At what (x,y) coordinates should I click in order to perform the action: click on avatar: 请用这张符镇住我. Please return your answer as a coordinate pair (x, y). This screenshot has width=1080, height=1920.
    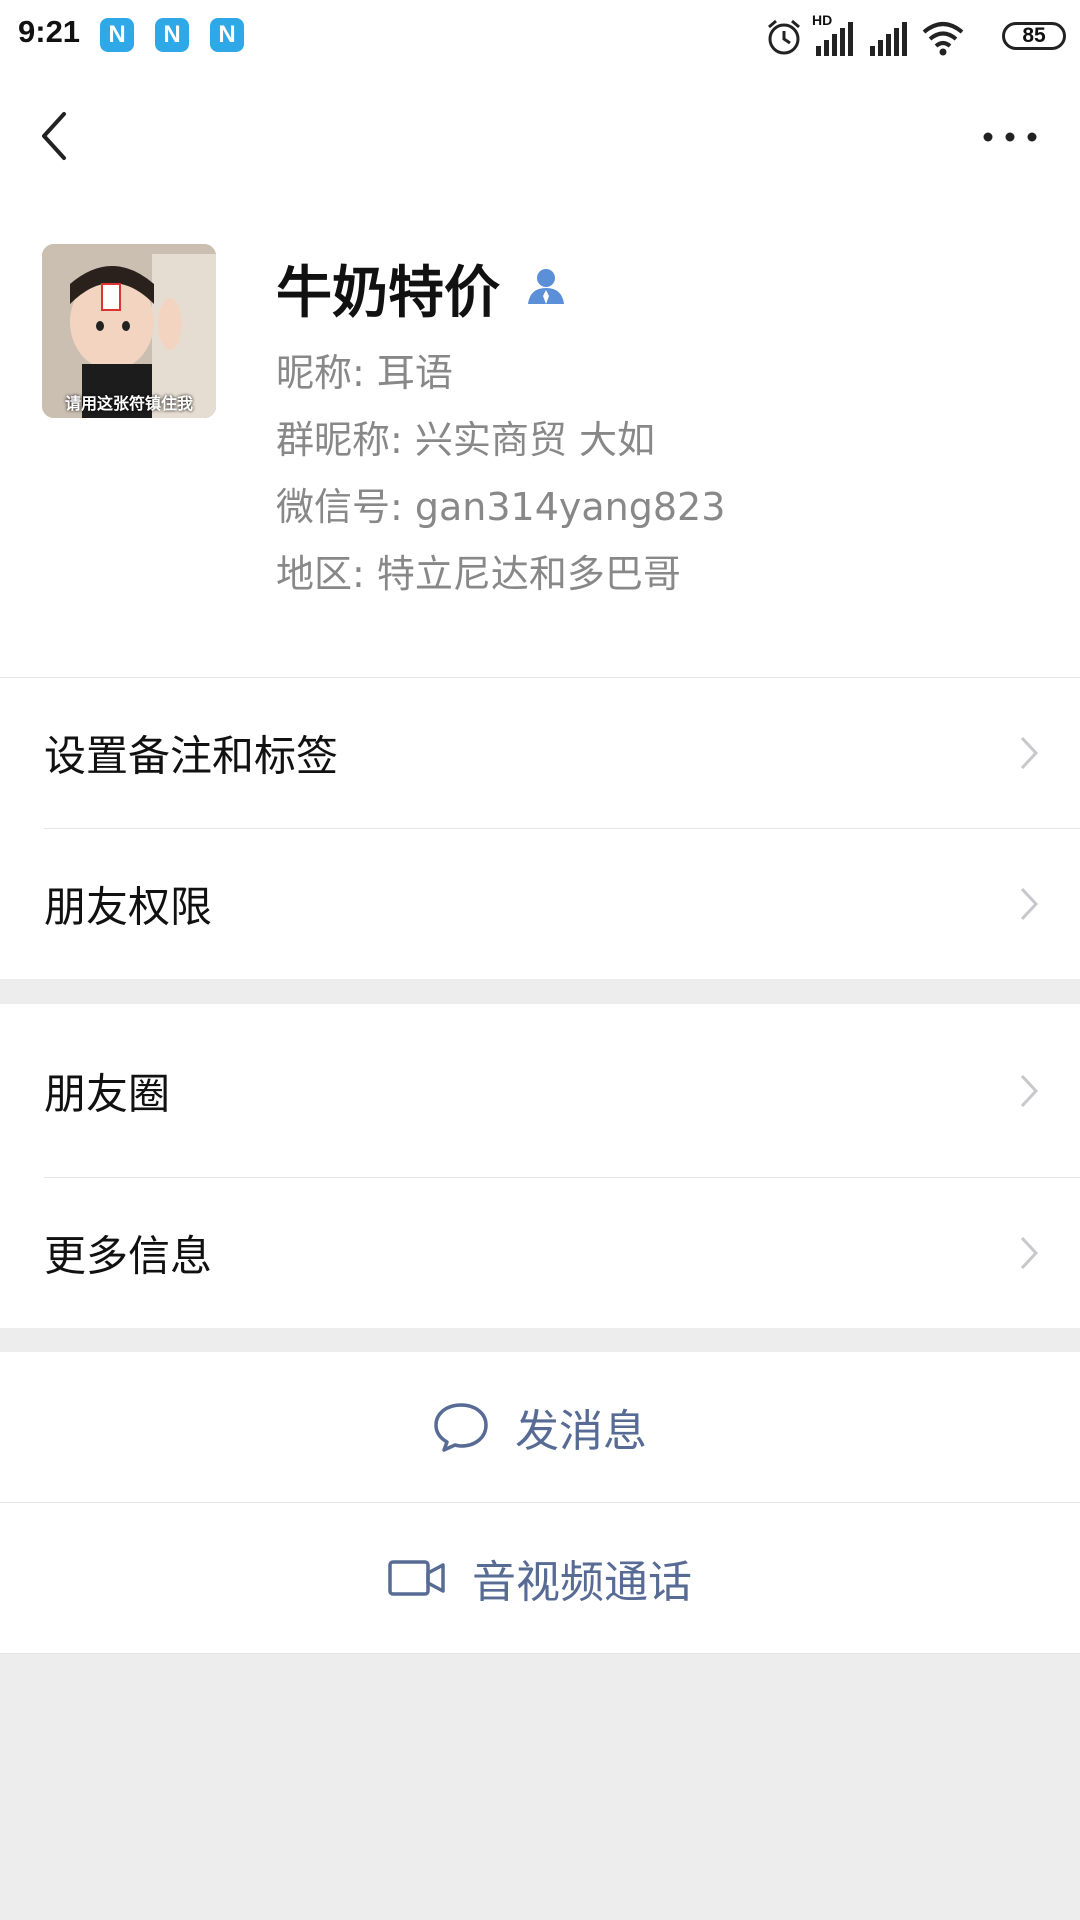
    Looking at the image, I should click on (129, 331).